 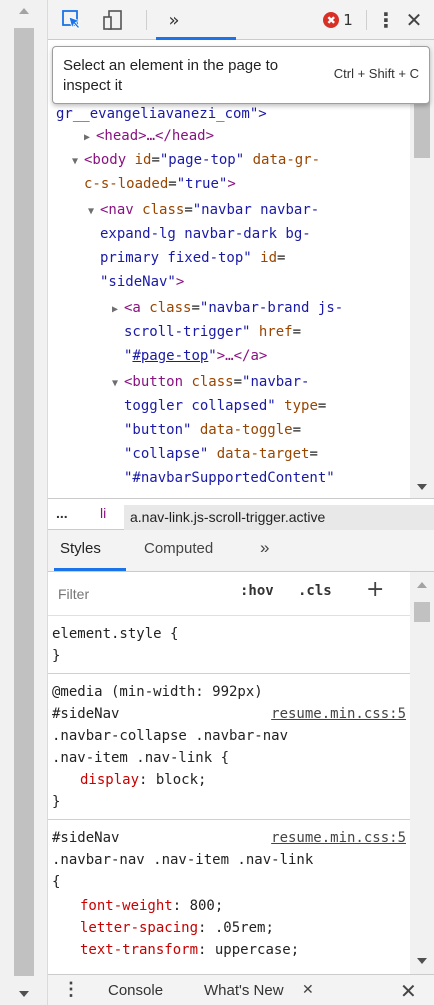 I want to click on tree-node-a: ▶ <a class="navbar-brand js-, so click(x=227, y=309).